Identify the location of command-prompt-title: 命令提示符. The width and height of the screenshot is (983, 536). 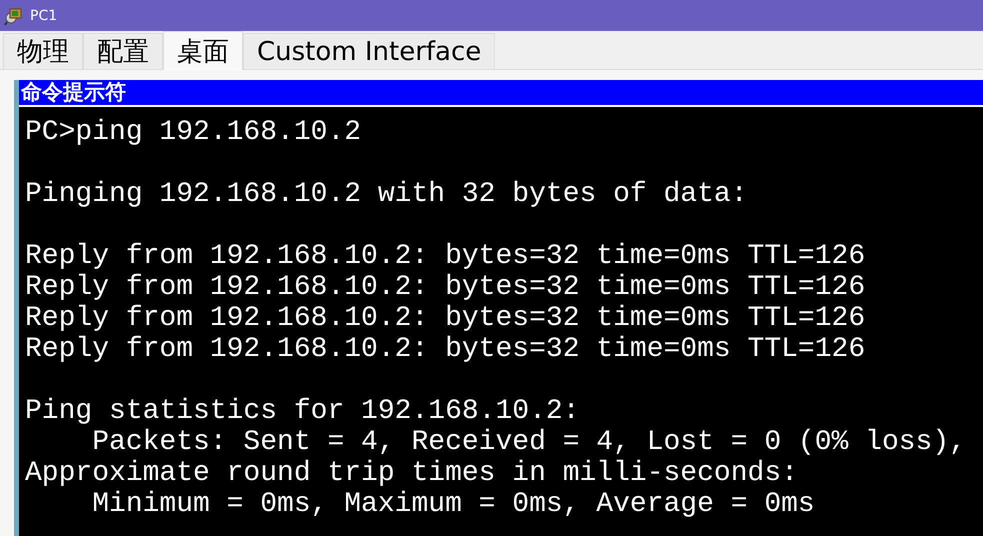
(501, 92).